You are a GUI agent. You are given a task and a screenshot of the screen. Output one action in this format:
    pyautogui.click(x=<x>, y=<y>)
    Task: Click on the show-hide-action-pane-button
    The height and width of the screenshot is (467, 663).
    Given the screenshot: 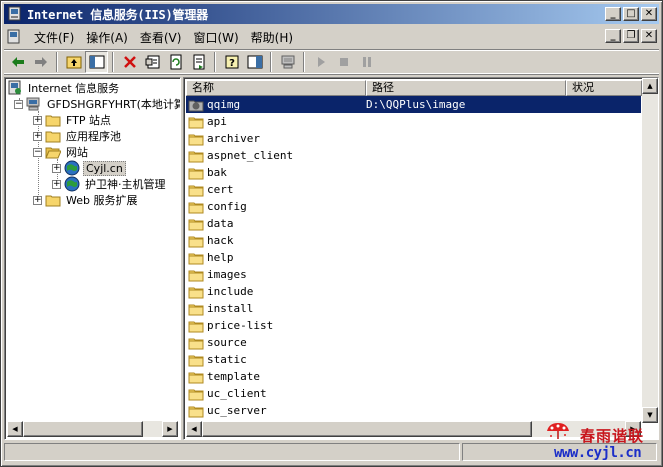 What is the action you would take?
    pyautogui.click(x=254, y=62)
    